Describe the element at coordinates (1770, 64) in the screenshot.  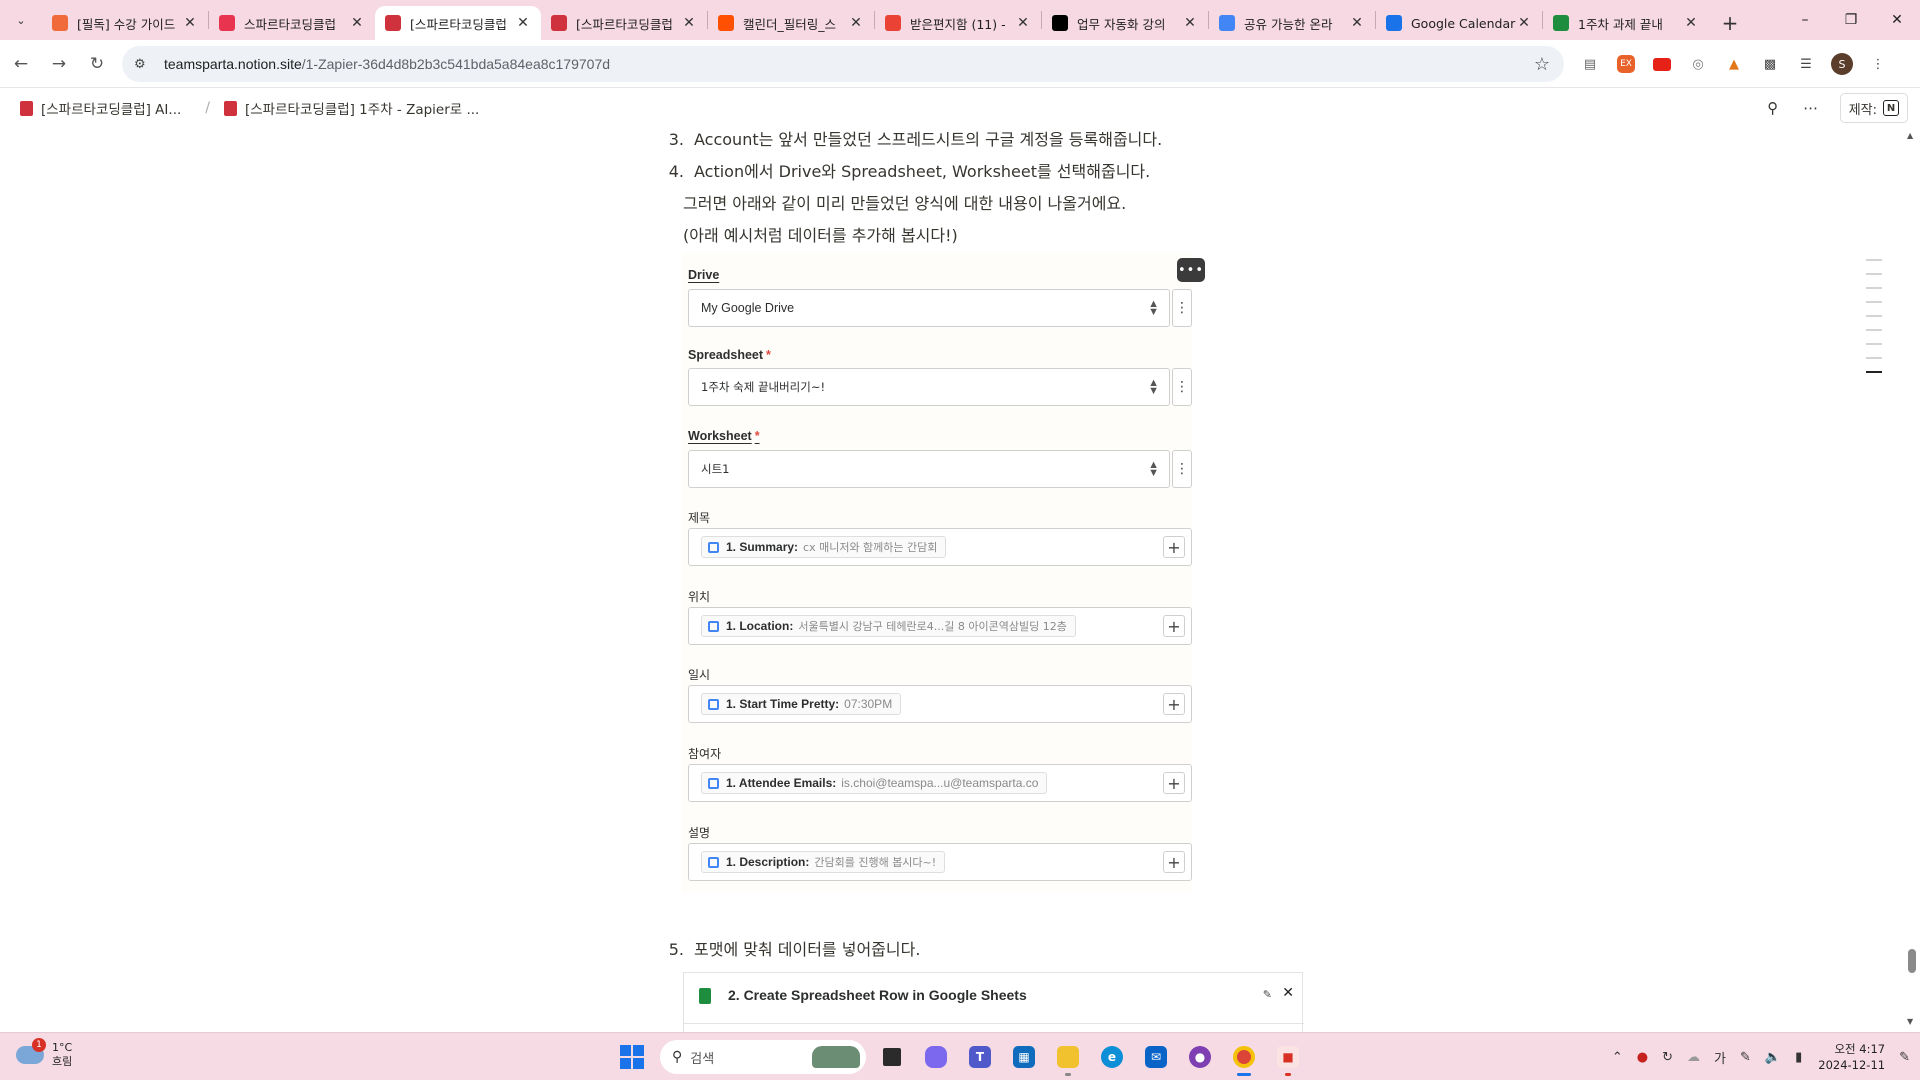
I see `extensions-puzzle-icon: ▩` at that location.